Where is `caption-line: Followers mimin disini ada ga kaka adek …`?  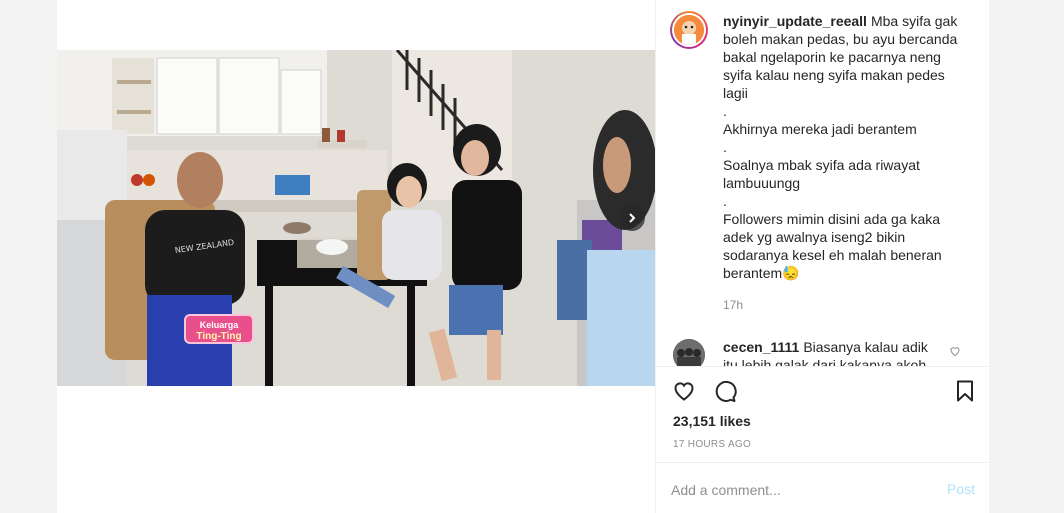
caption-line: Followers mimin disini ada ga kaka adek … is located at coordinates (832, 246).